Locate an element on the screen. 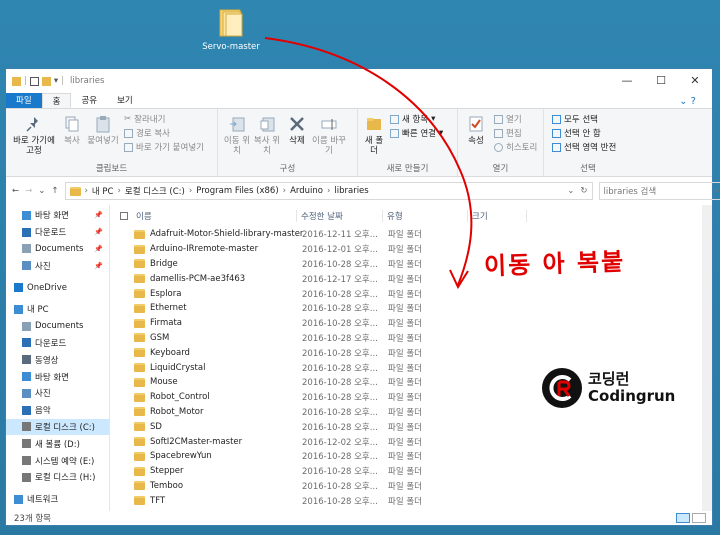  file-name: SoftI2CMaster-master is located at coordinates (196, 441).